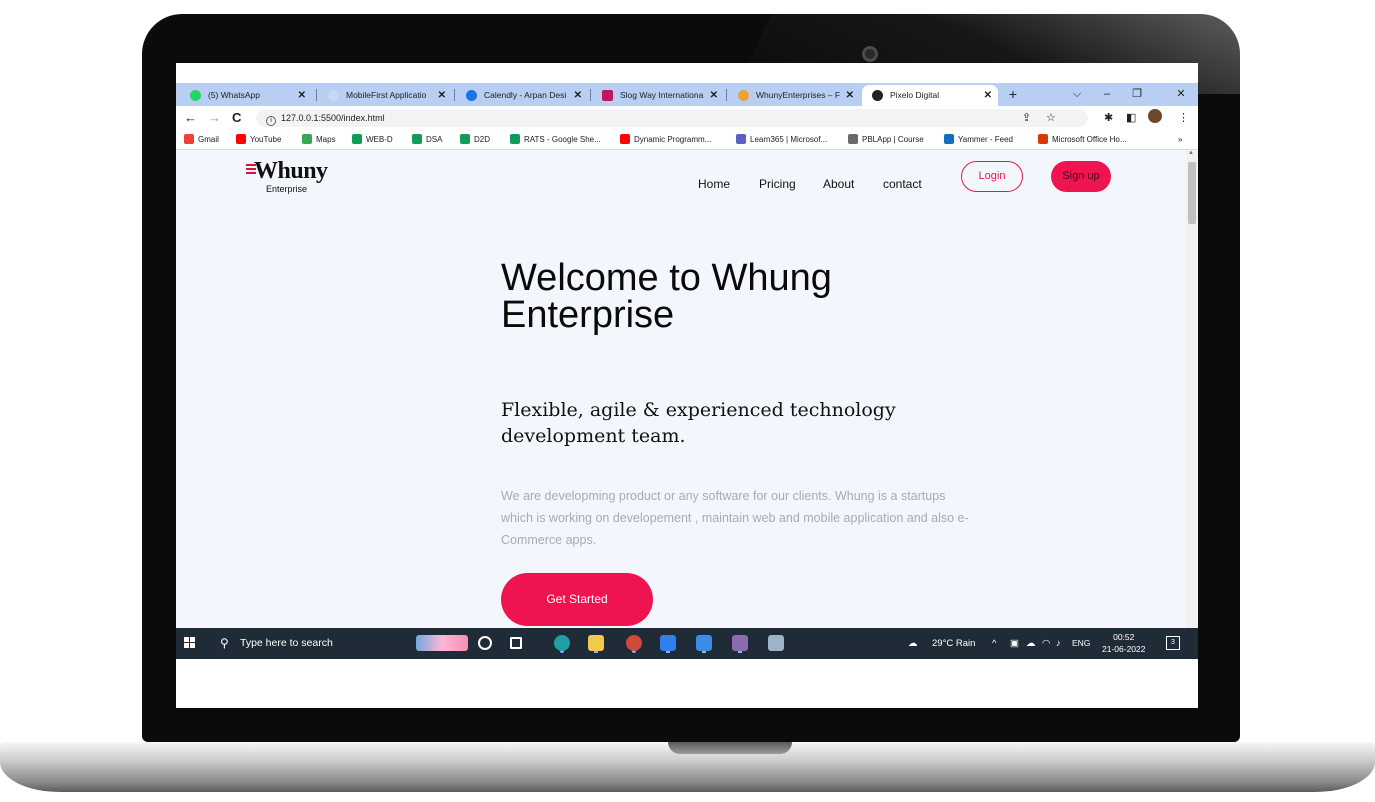 This screenshot has width=1375, height=802. I want to click on bookmark-pblapp: PBLApp | Course, so click(886, 140).